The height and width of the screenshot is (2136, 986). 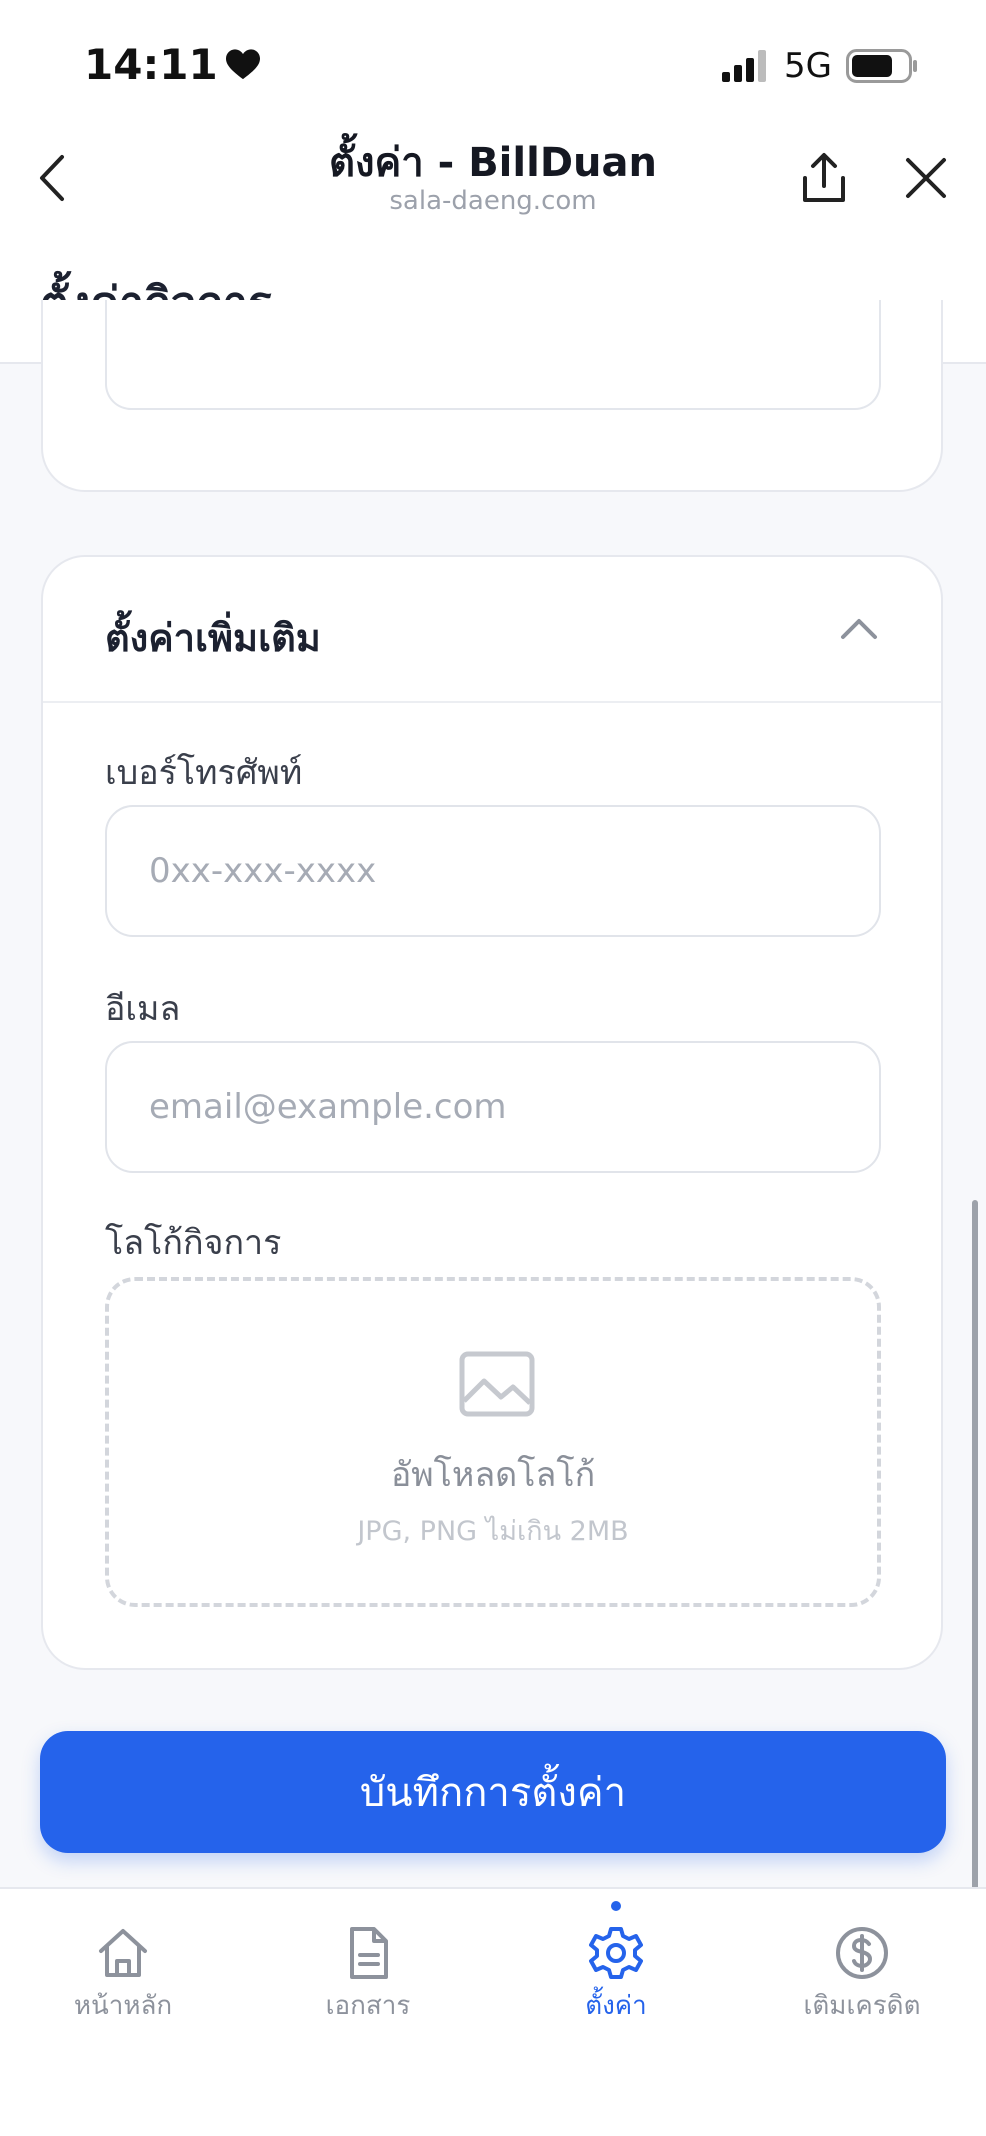 I want to click on document-icon, so click(x=369, y=1953).